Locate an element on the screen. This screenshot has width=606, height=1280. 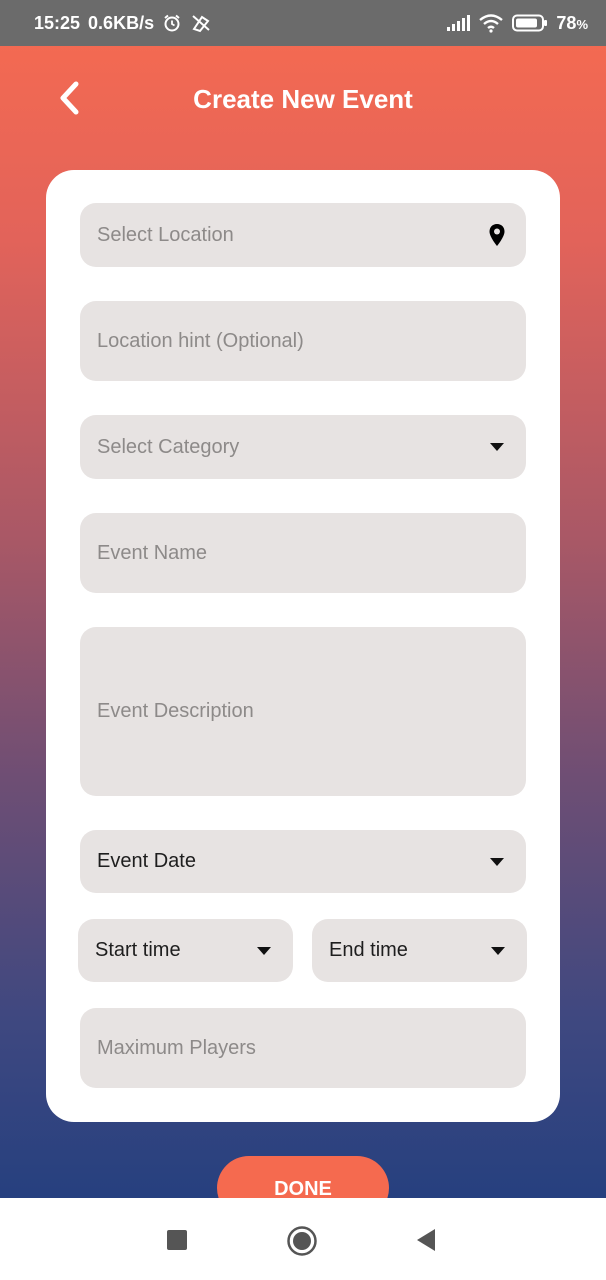
top-bar: Create New Event is located at coordinates (303, 101).